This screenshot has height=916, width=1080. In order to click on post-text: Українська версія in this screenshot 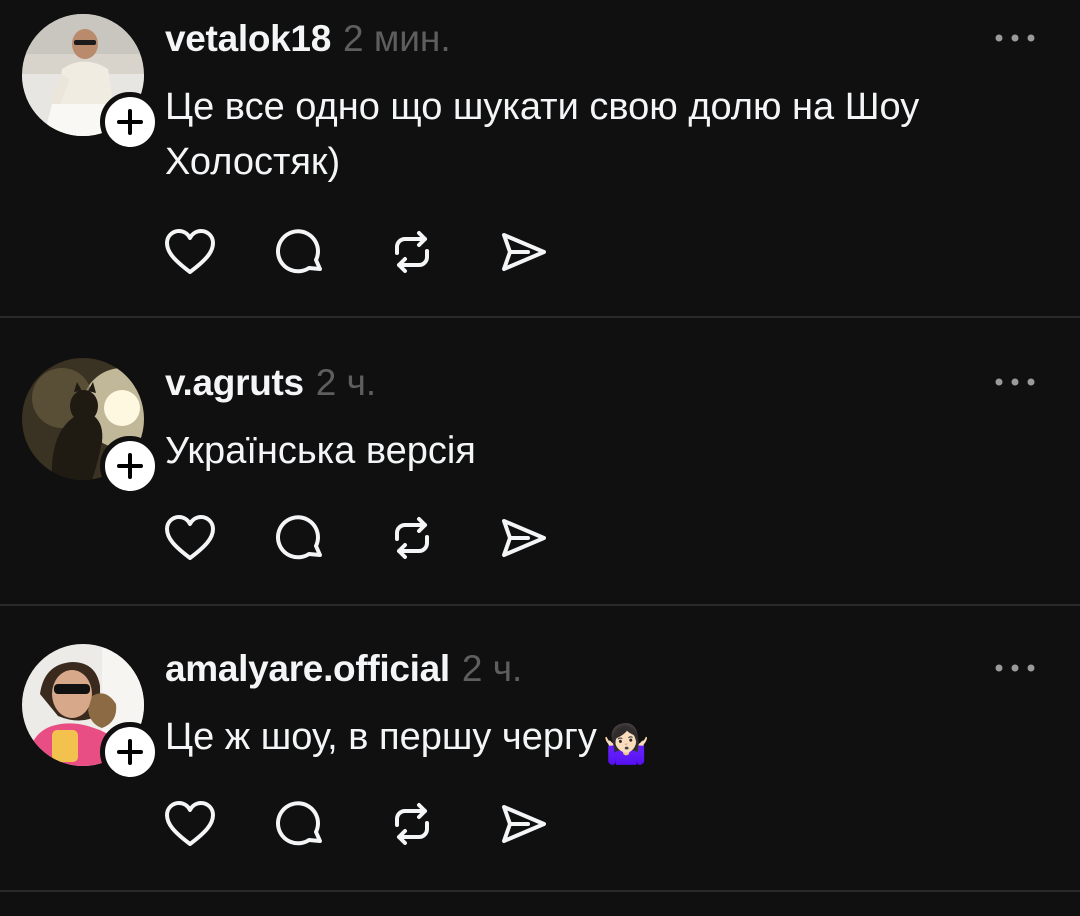, I will do `click(320, 451)`.